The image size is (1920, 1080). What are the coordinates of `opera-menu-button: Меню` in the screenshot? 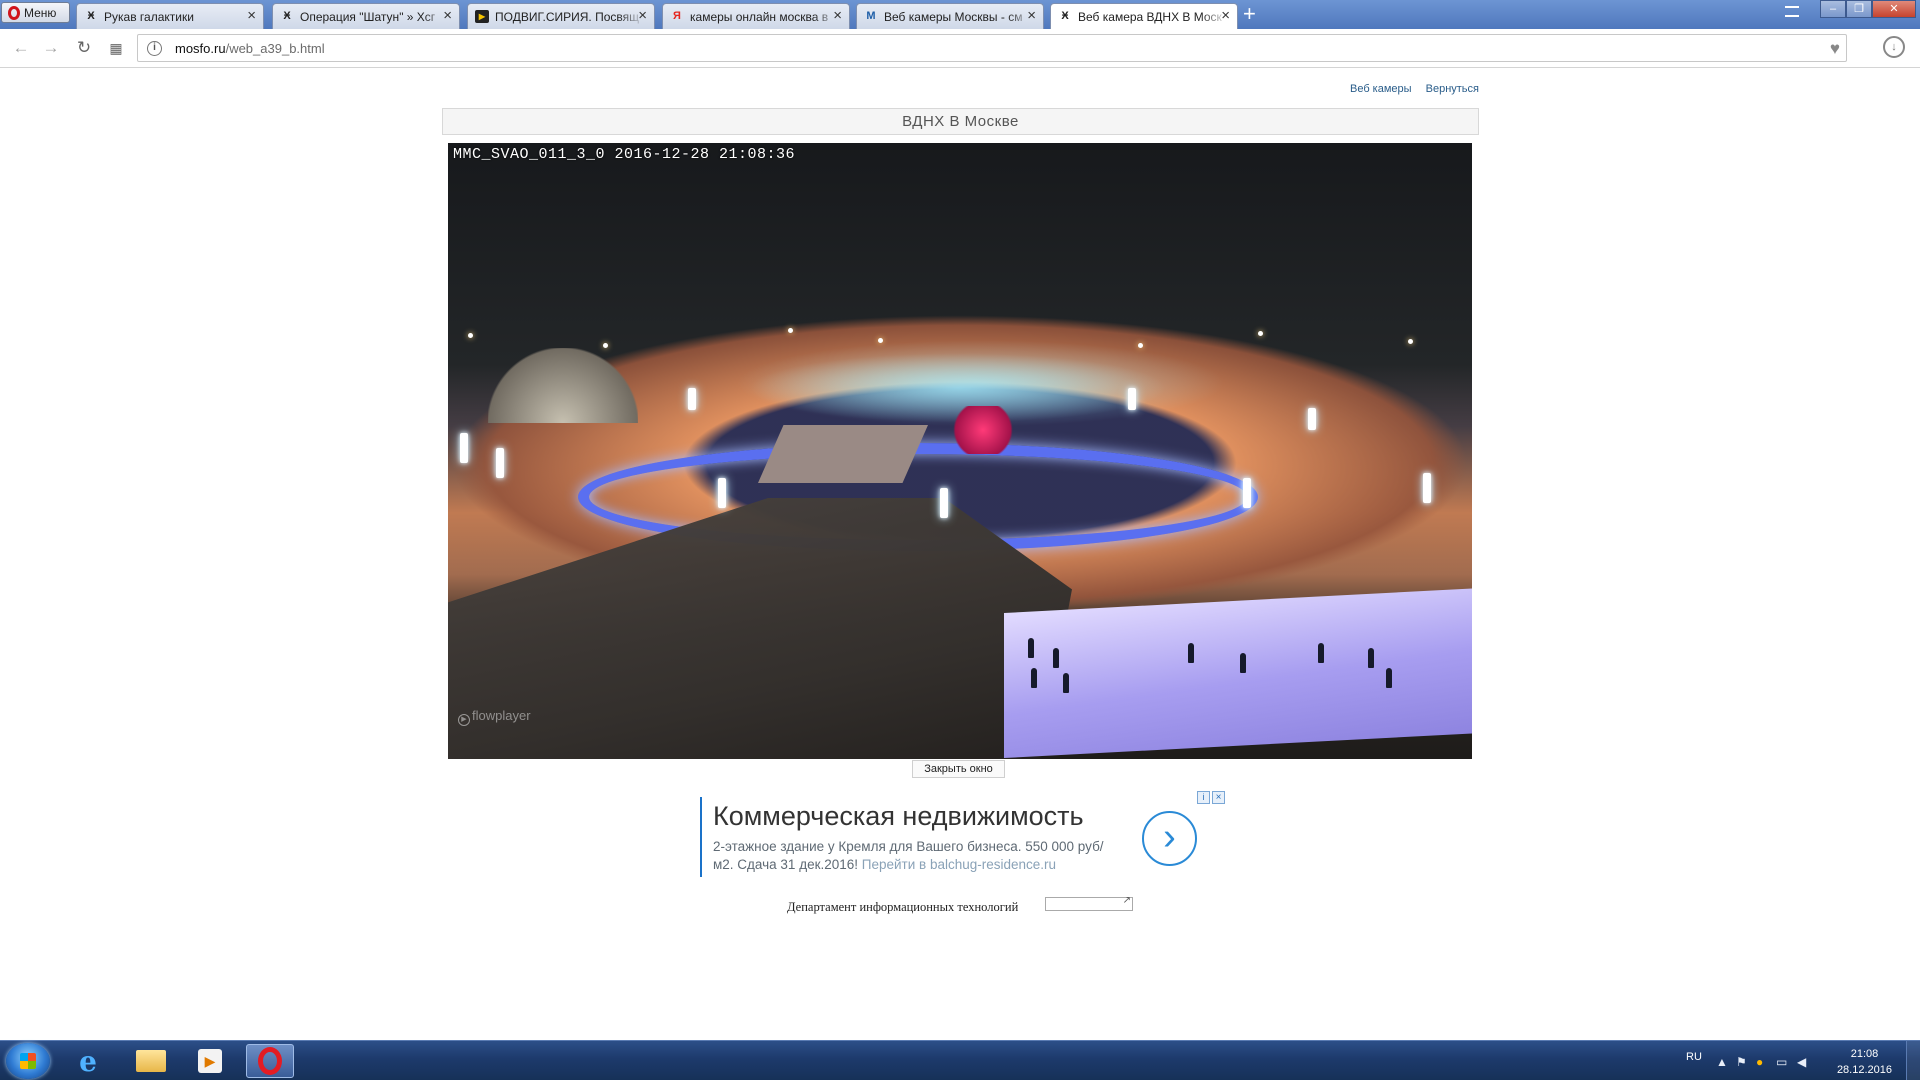 It's located at (35, 12).